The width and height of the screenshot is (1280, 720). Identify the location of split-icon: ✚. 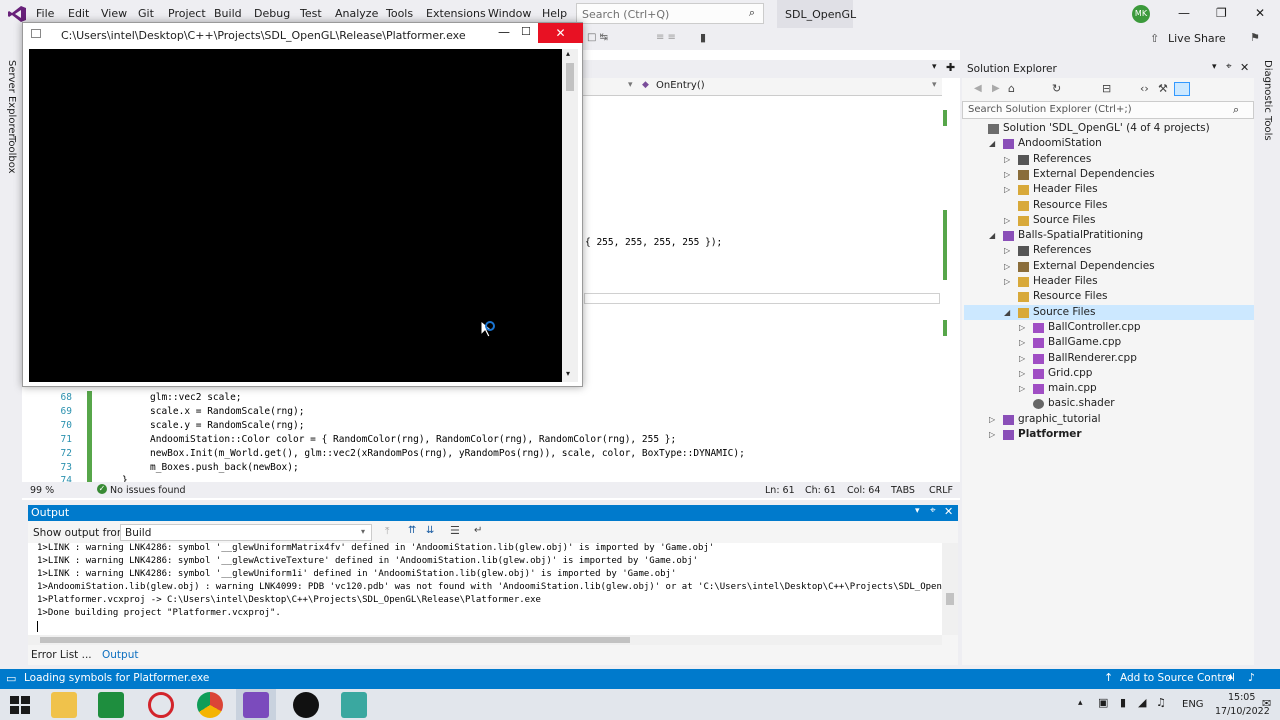
(950, 67).